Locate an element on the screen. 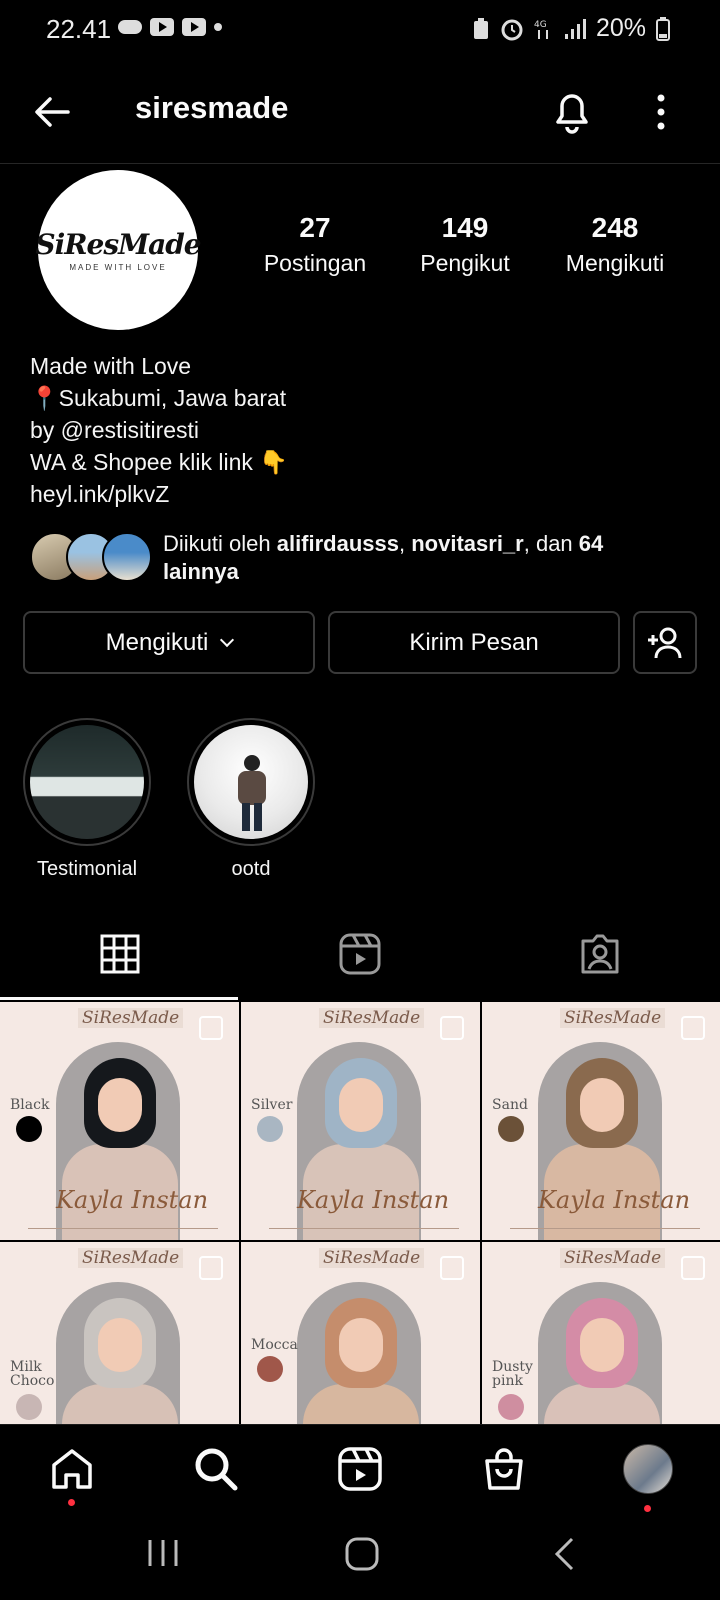 The width and height of the screenshot is (720, 1600). stat-posts-label: Postingan is located at coordinates (315, 263).